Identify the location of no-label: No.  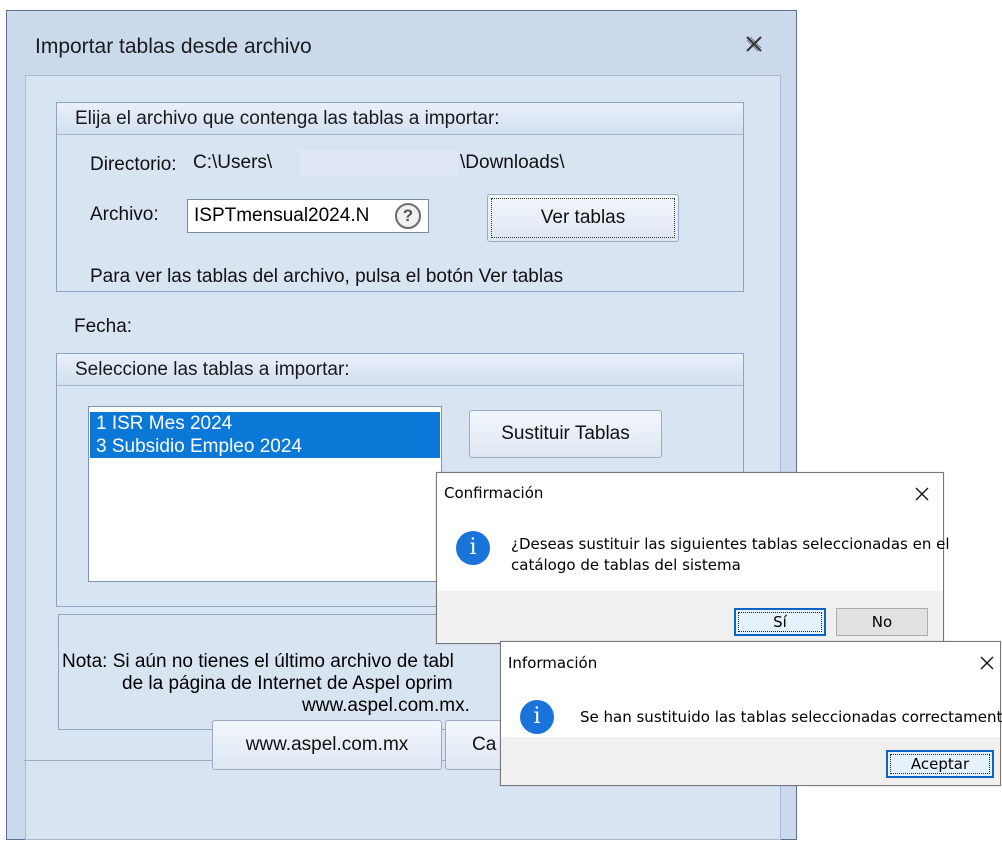
(882, 622).